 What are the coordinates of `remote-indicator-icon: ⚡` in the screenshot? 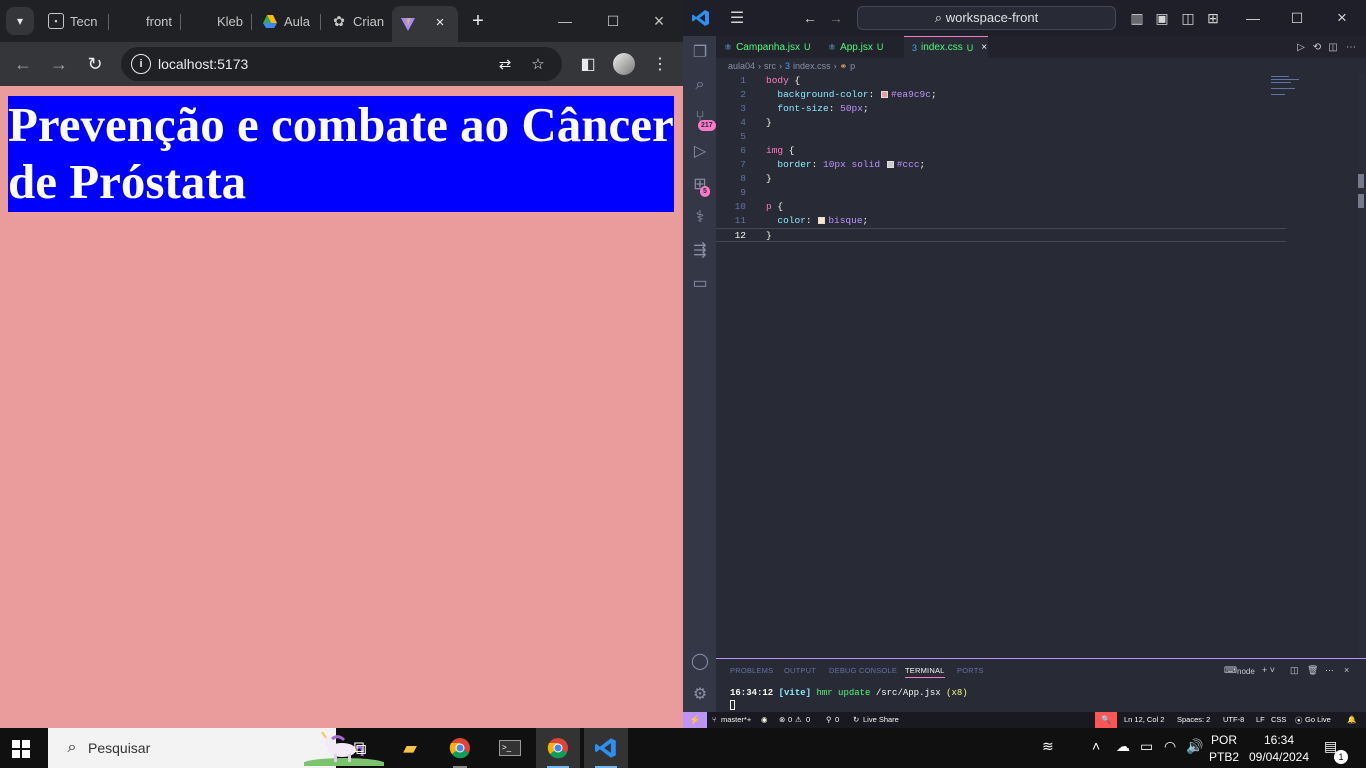 It's located at (695, 720).